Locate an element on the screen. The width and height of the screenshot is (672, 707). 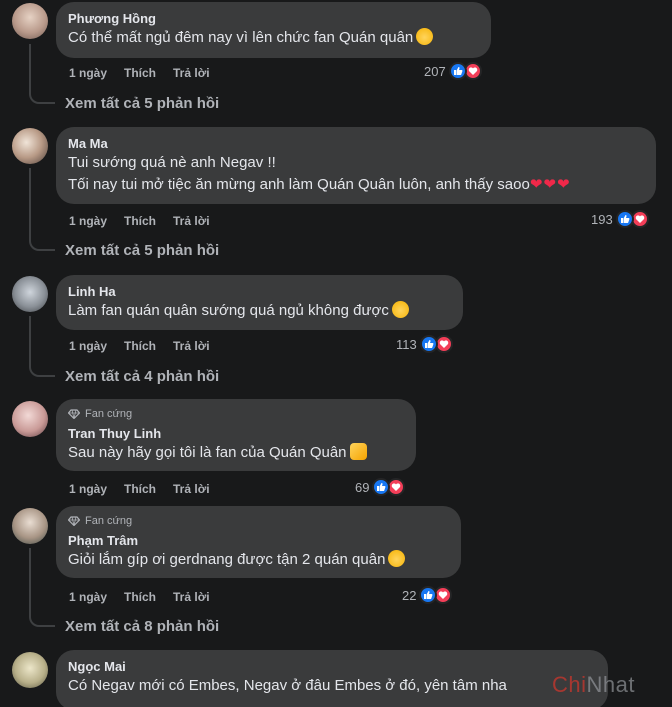
reaction-summary: 22 is located at coordinates (427, 595).